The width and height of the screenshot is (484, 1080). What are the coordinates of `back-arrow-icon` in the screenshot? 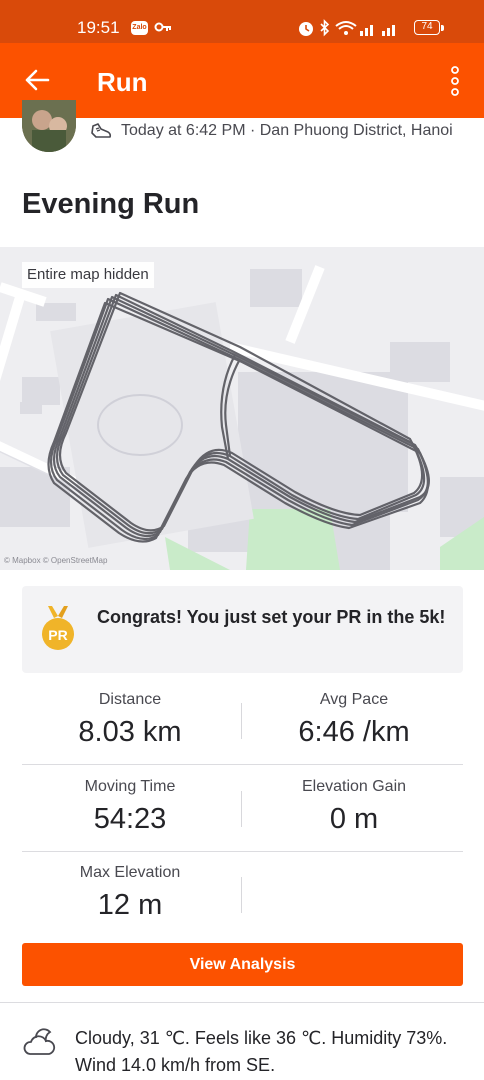 It's located at (37, 80).